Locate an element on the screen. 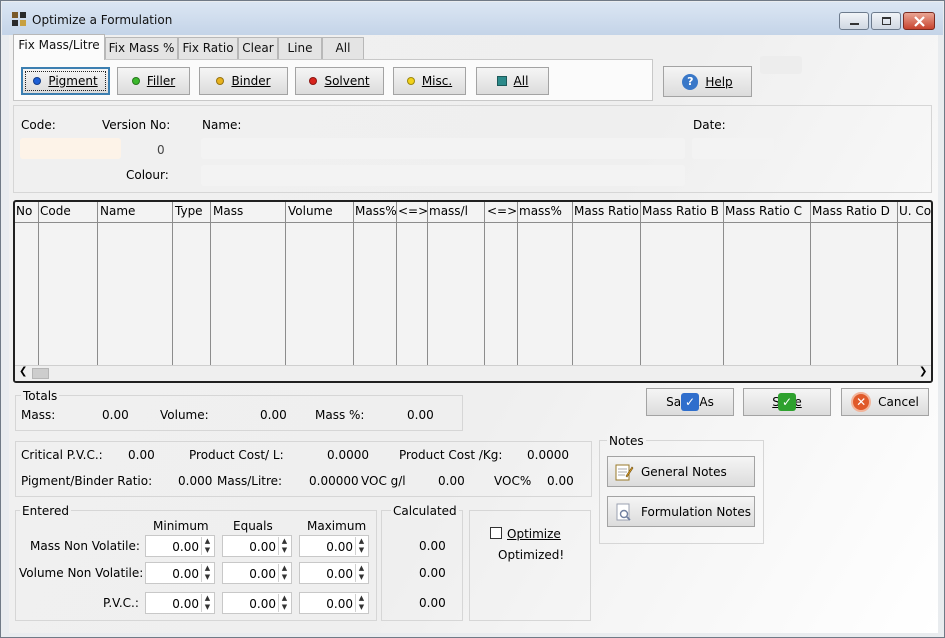 Image resolution: width=945 pixels, height=638 pixels. totals-mass-label: Mass: is located at coordinates (38, 415).